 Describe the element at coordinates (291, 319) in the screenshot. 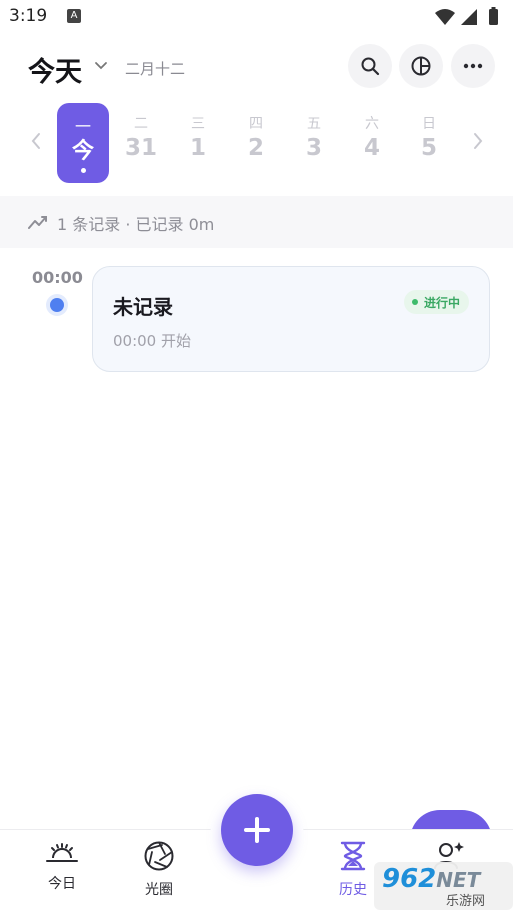

I see `record-card: 未记录 进行中 00:00 开始` at that location.